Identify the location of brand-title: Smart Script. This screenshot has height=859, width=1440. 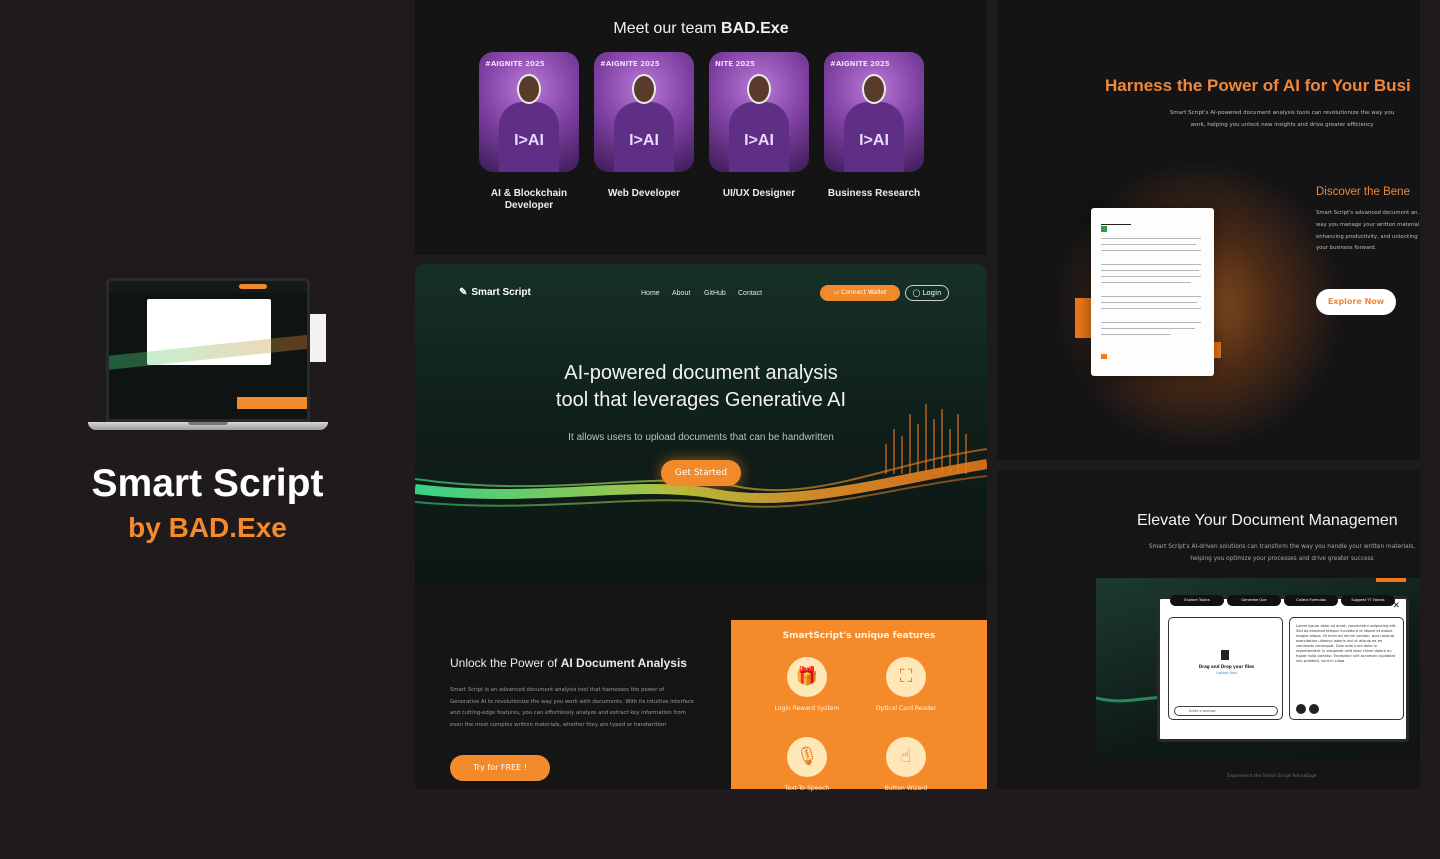
(207, 483).